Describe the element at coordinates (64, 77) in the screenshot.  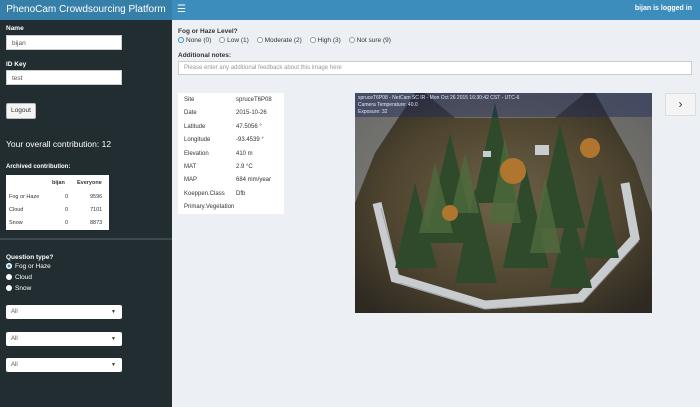
I see `id-key-input: test` at that location.